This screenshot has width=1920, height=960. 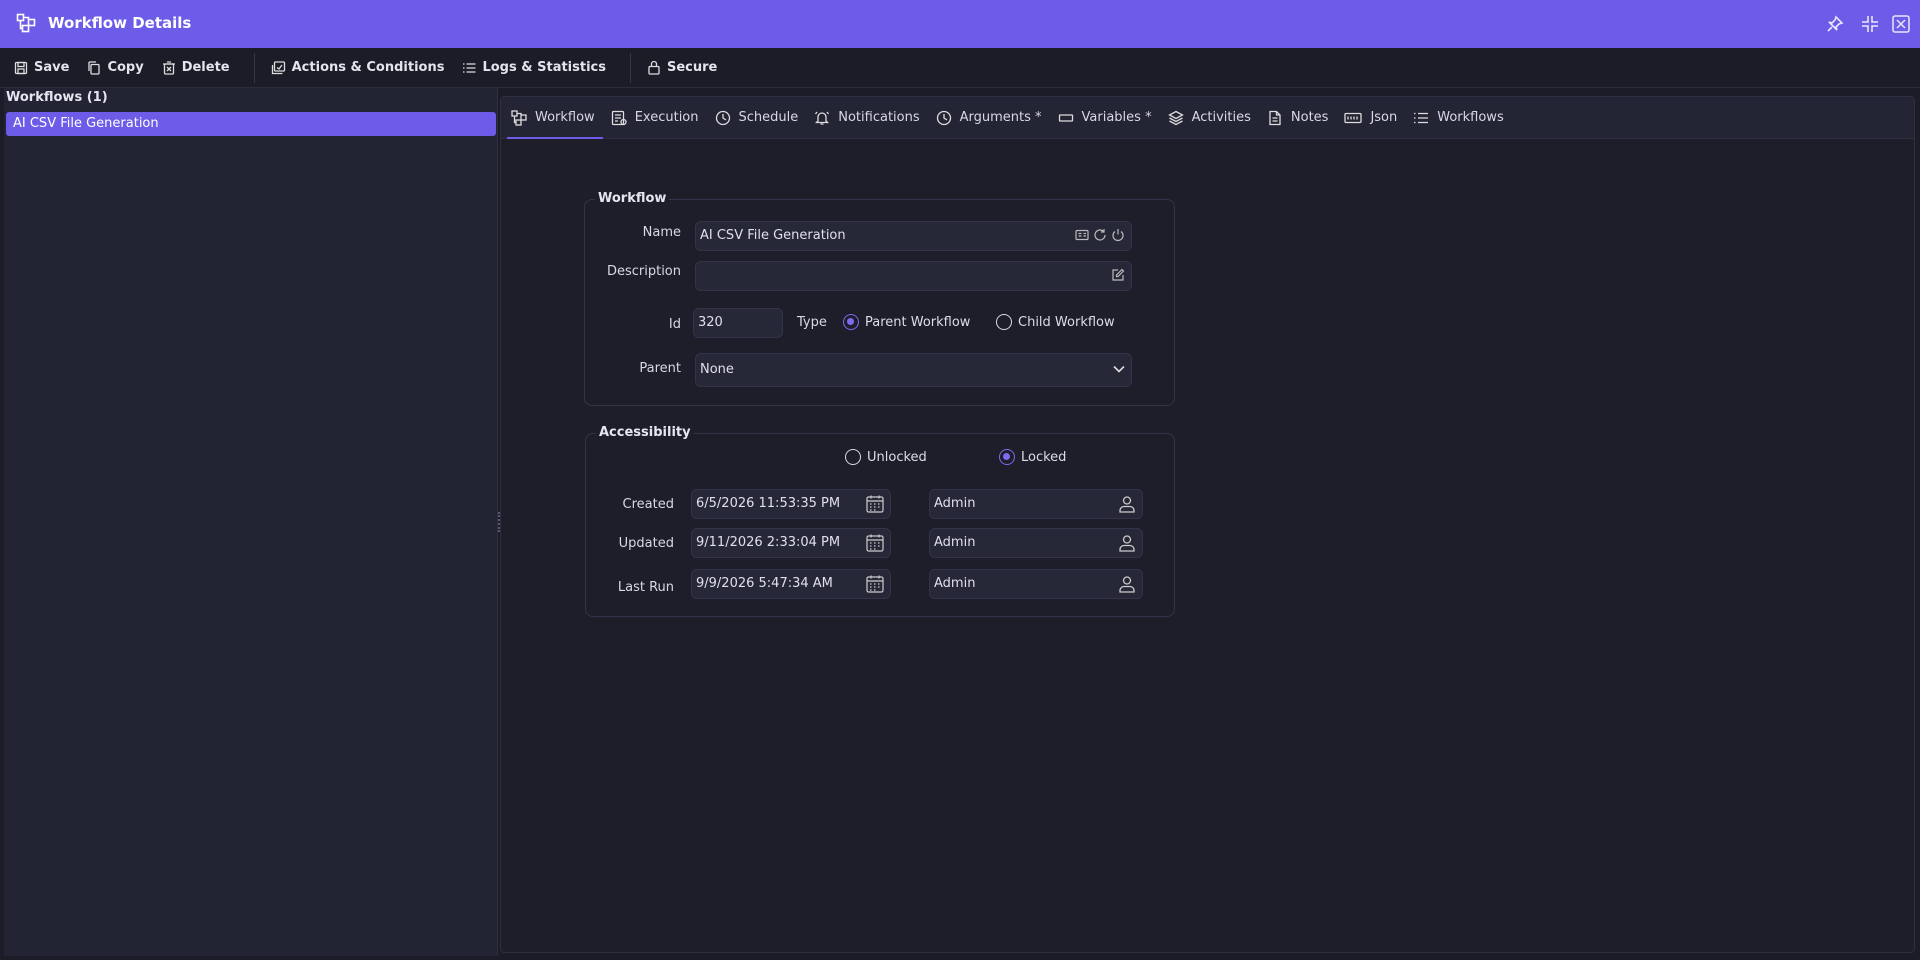 I want to click on unlocked-radio: Unlocked, so click(x=886, y=457).